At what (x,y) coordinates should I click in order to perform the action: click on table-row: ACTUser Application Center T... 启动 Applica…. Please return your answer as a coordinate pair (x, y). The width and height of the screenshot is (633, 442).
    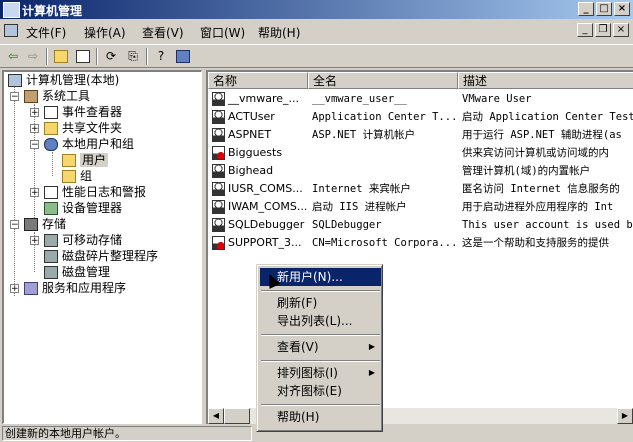
    Looking at the image, I should click on (420, 117).